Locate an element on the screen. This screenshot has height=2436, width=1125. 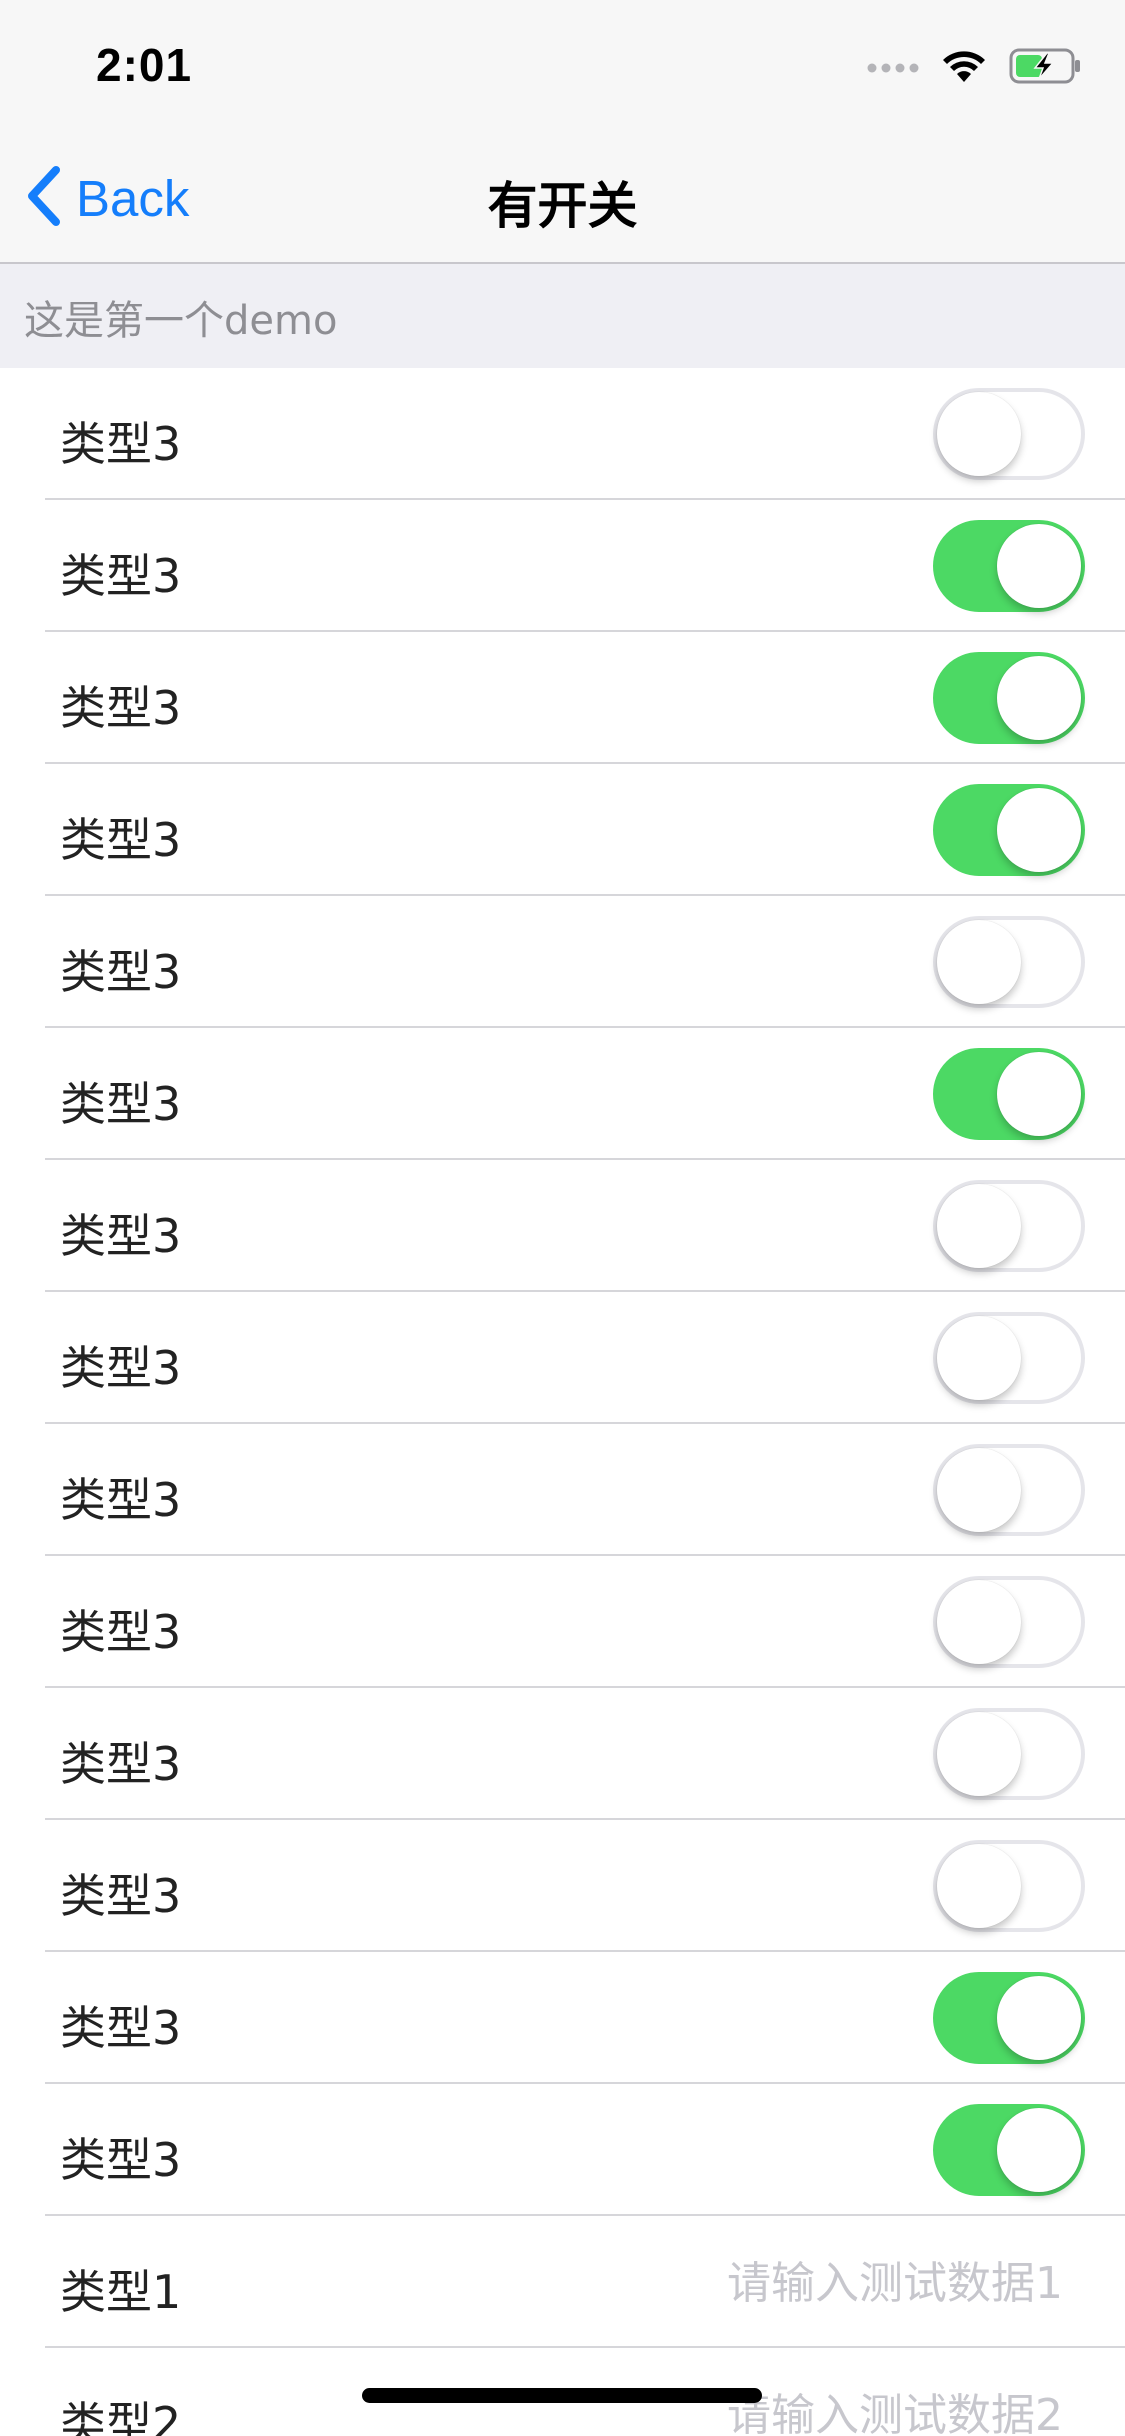
status-icons is located at coordinates (975, 68).